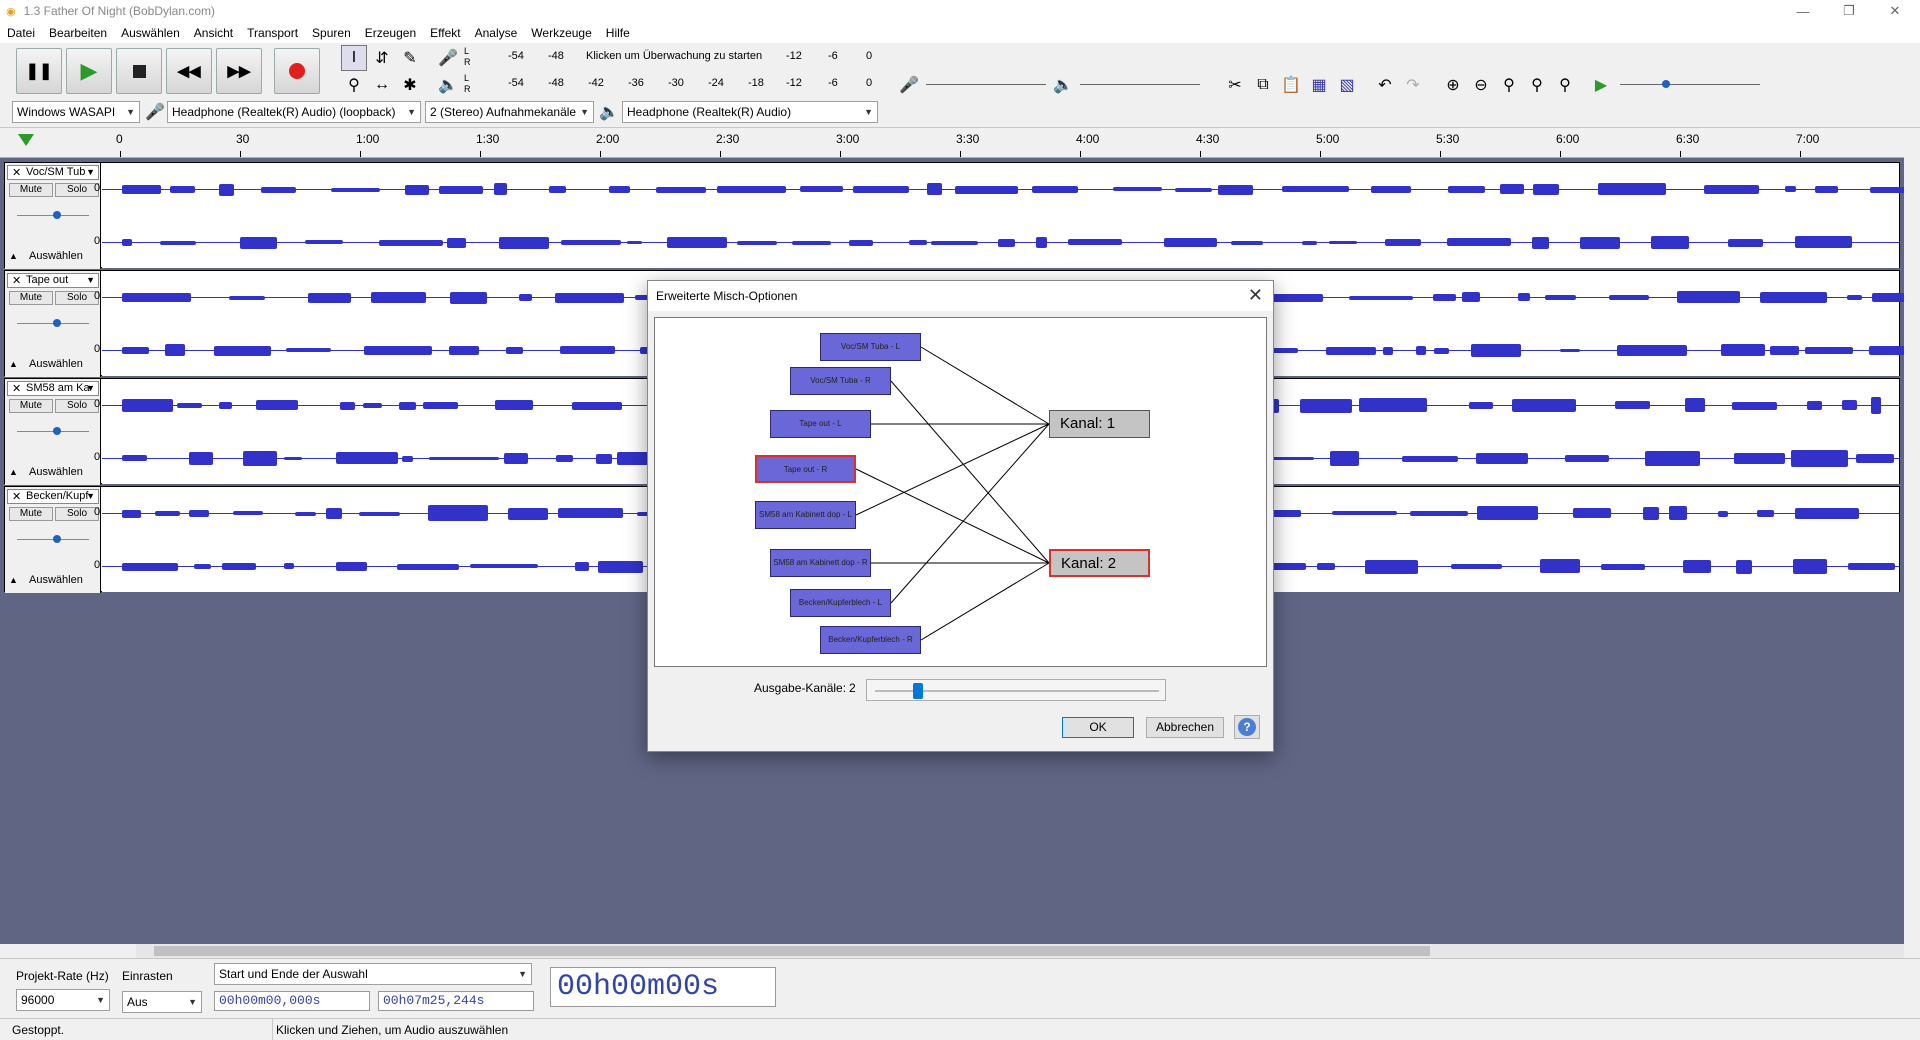 This screenshot has height=1040, width=1920. Describe the element at coordinates (1912, 536) in the screenshot. I see `vertical-scrollbar` at that location.